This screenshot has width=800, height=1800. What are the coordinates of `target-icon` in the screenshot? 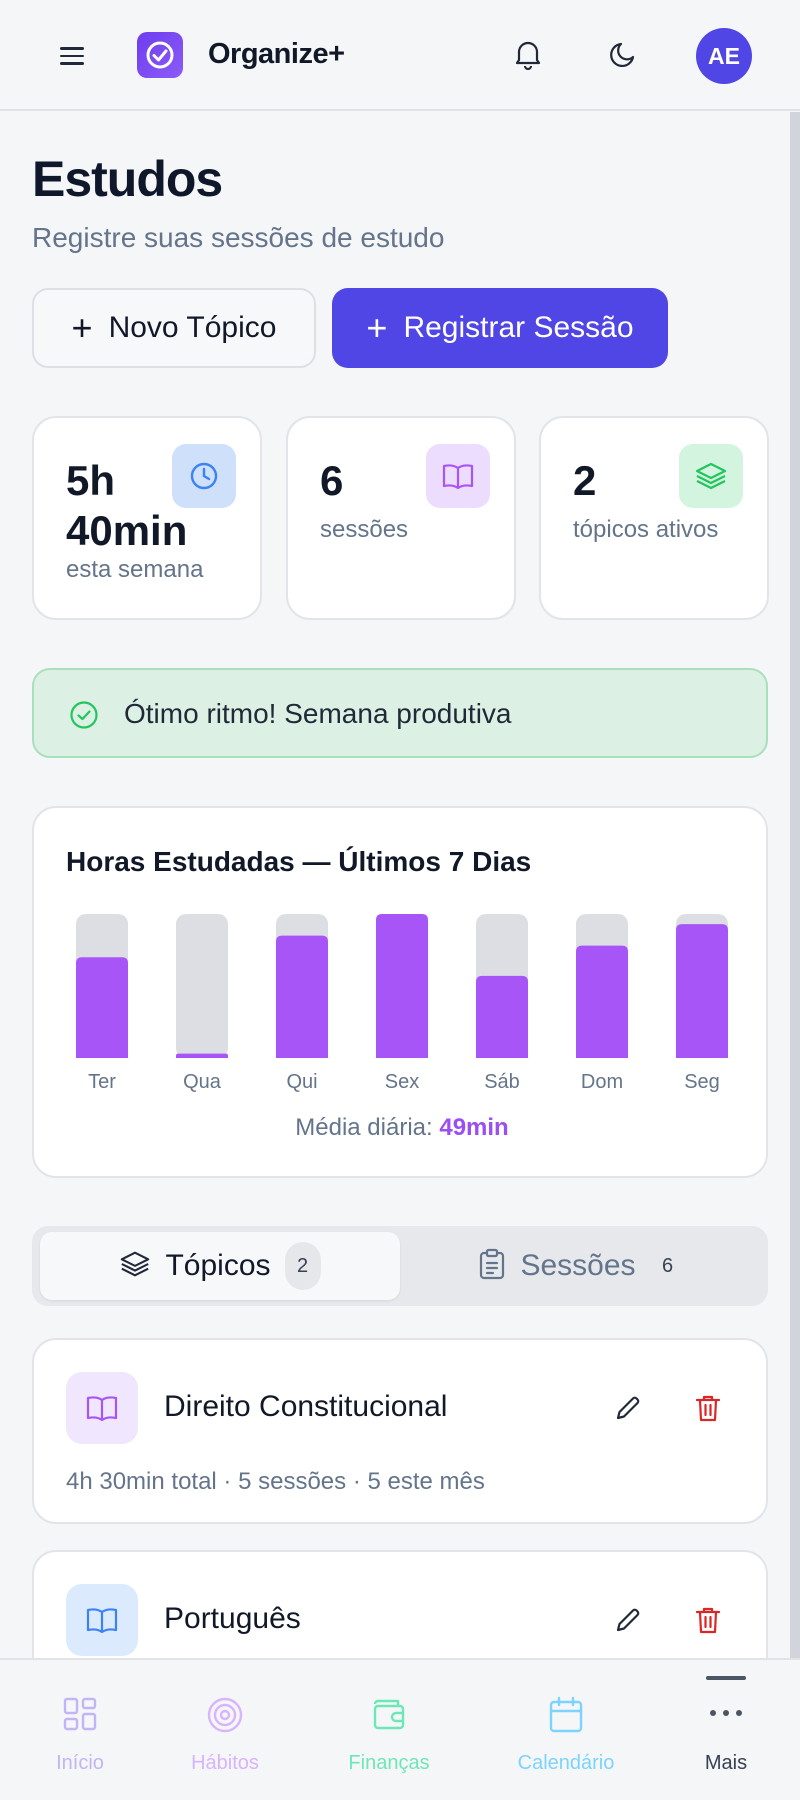 It's located at (225, 1715).